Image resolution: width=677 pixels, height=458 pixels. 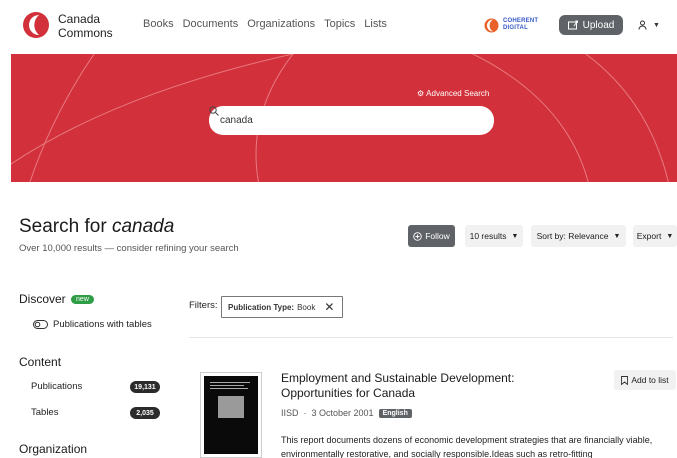 What do you see at coordinates (491, 25) in the screenshot?
I see `coherent-digital-icon` at bounding box center [491, 25].